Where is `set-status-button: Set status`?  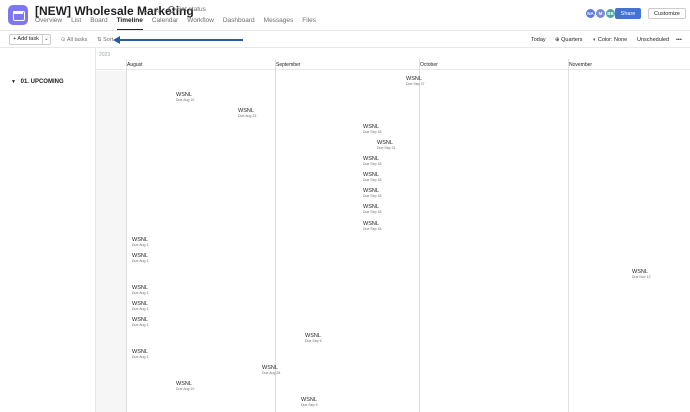
set-status-button: Set status is located at coordinates (191, 9).